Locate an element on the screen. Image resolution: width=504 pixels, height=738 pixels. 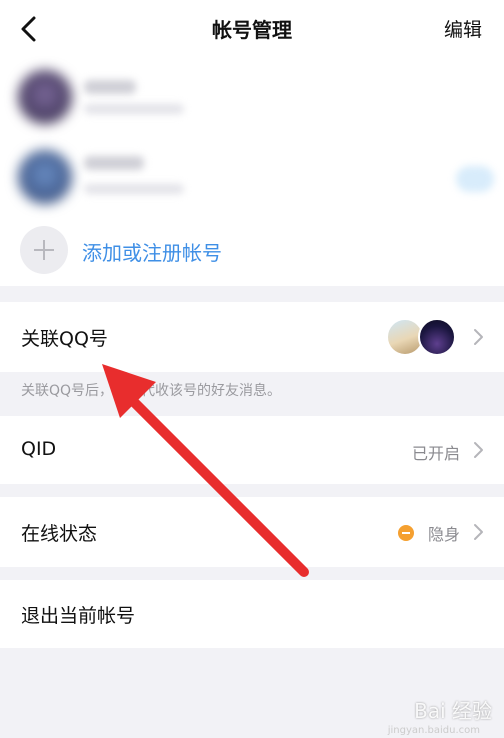
online-status-label: 在线状态 is located at coordinates (59, 534).